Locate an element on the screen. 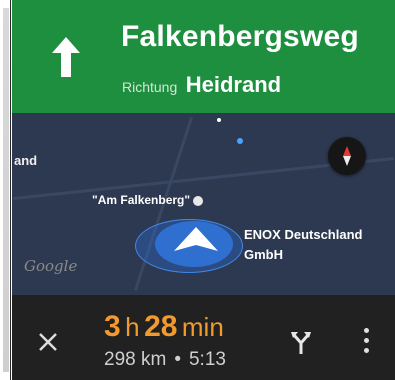 The width and height of the screenshot is (395, 380). business-name-line2: GmbH is located at coordinates (263, 254).